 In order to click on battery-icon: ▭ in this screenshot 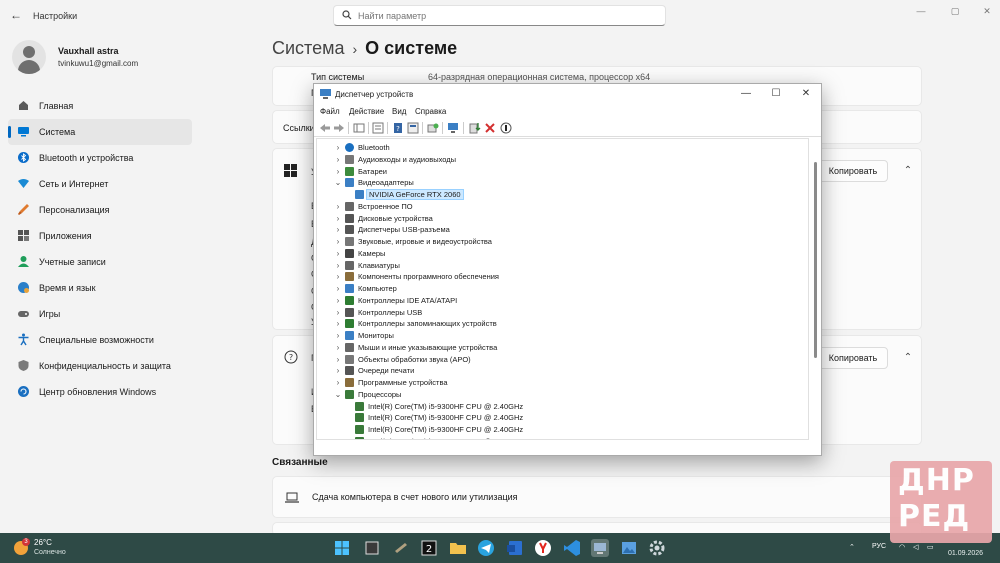, I will do `click(930, 547)`.